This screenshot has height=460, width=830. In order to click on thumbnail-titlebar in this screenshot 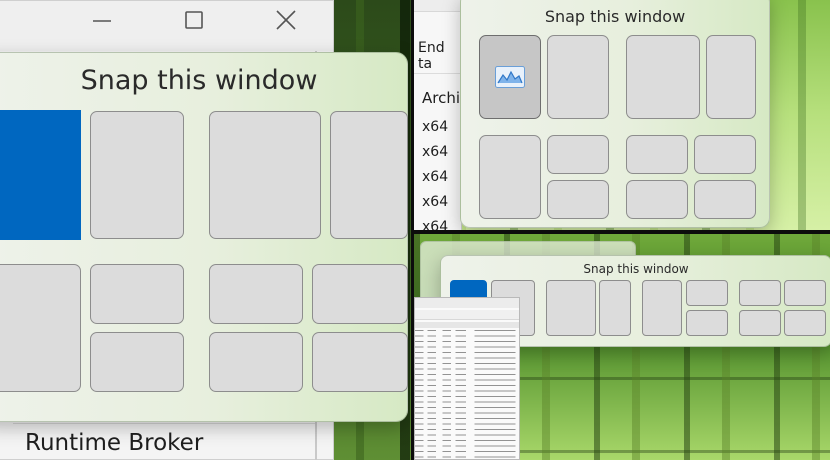, I will do `click(467, 303)`.